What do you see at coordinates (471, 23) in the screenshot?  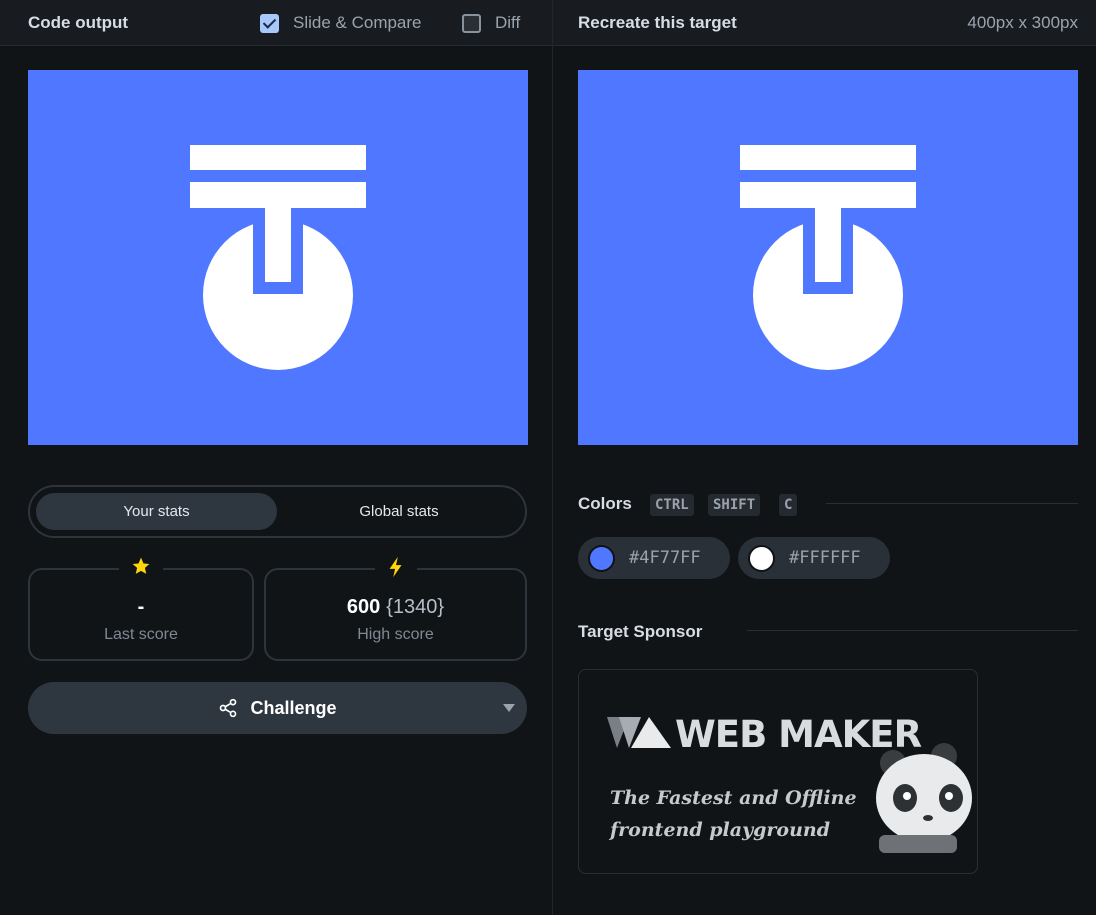 I see `diff-checkbox` at bounding box center [471, 23].